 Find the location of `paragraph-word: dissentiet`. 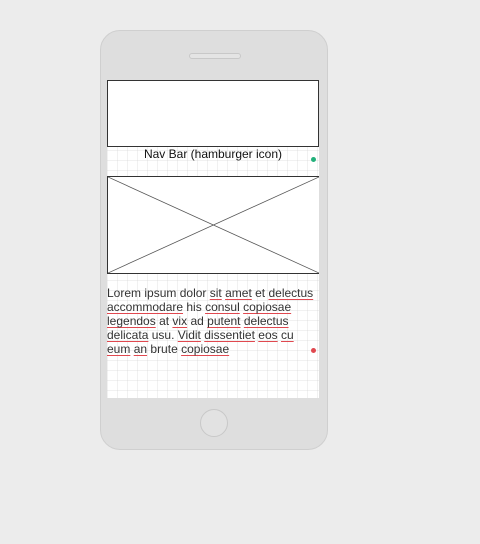

paragraph-word: dissentiet is located at coordinates (229, 335).